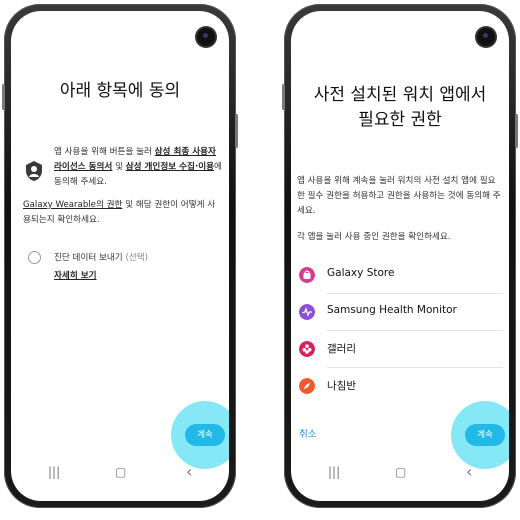 The image size is (520, 520). Describe the element at coordinates (341, 386) in the screenshot. I see `app-name: 나침반` at that location.